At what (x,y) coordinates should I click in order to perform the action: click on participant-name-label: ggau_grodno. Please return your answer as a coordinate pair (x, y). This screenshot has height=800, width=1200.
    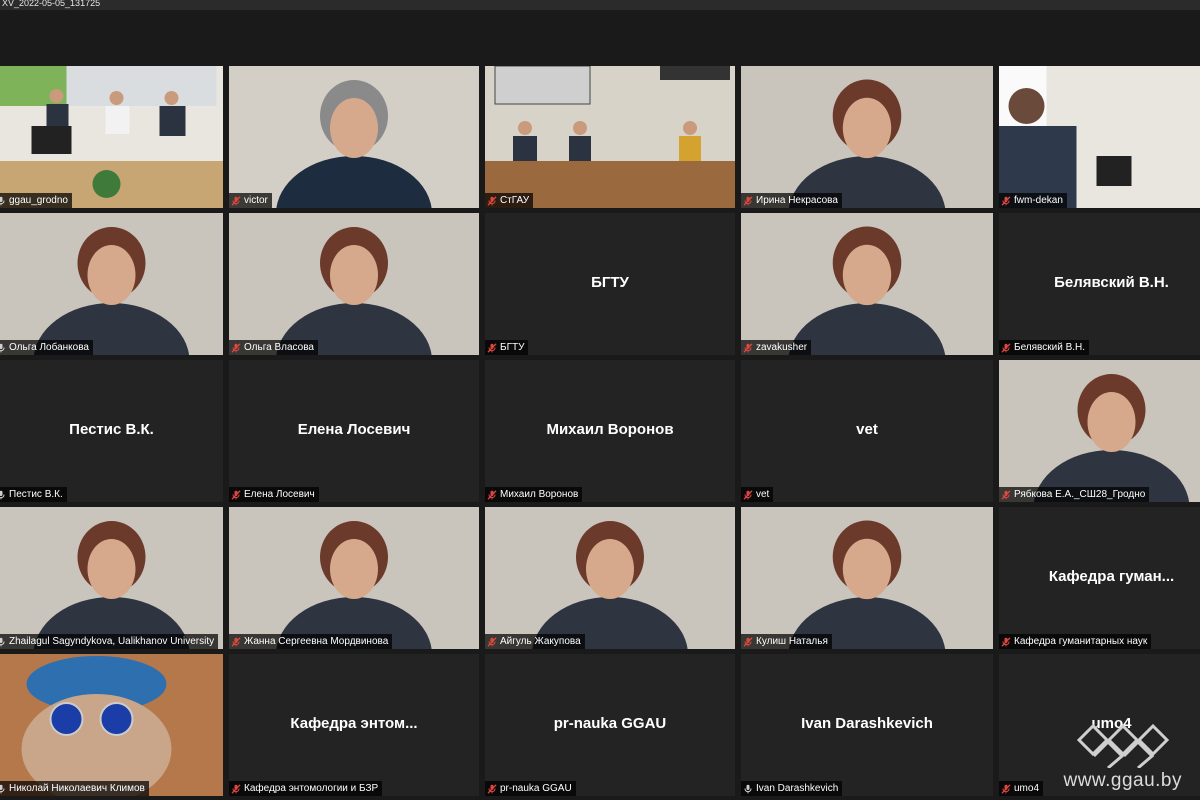
    Looking at the image, I should click on (36, 200).